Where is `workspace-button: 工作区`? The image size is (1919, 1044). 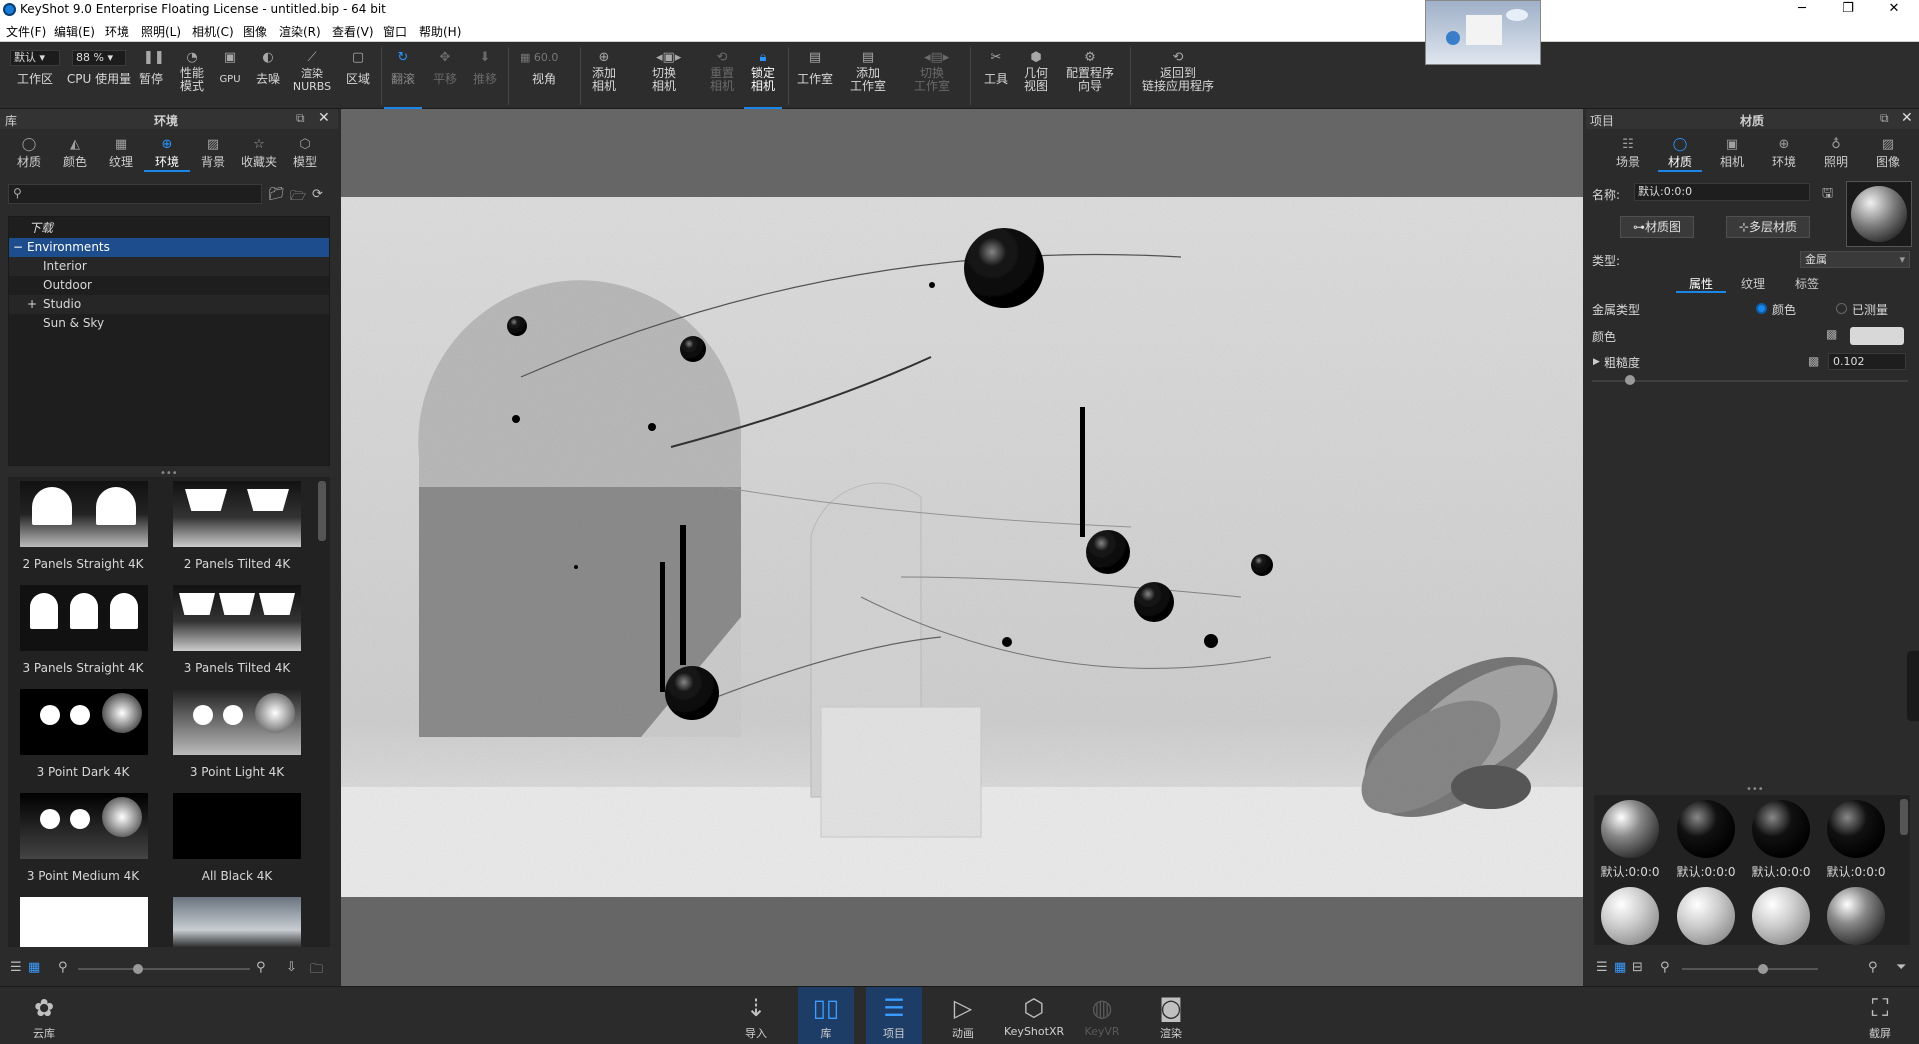 workspace-button: 工作区 is located at coordinates (35, 76).